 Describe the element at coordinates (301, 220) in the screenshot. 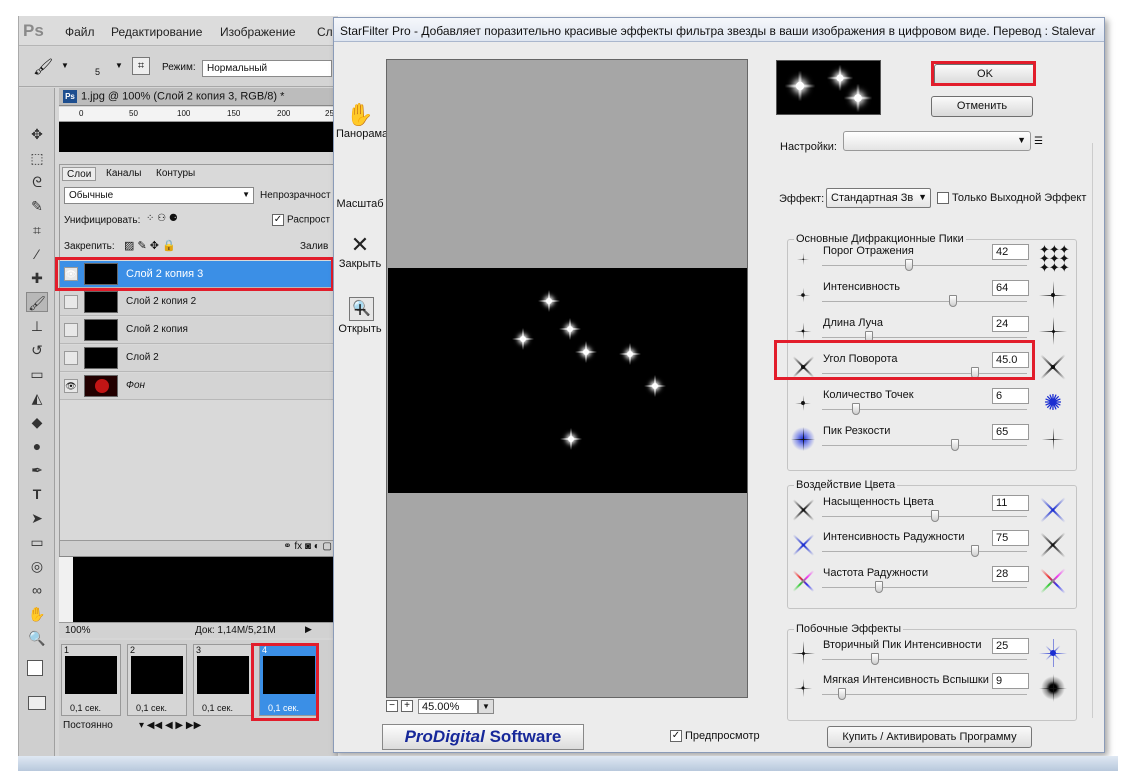

I see `propagate-checkbox: ✓ Распрост` at that location.